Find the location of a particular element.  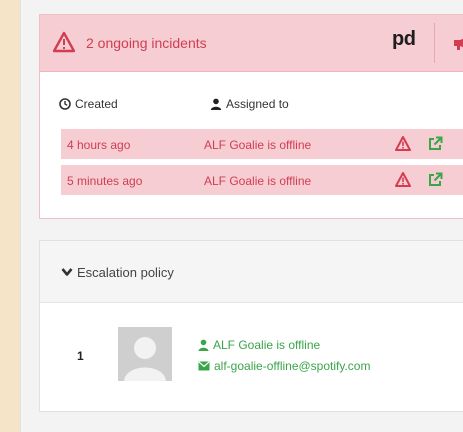

incidents-title: 2 ongoing incidents is located at coordinates (146, 43).